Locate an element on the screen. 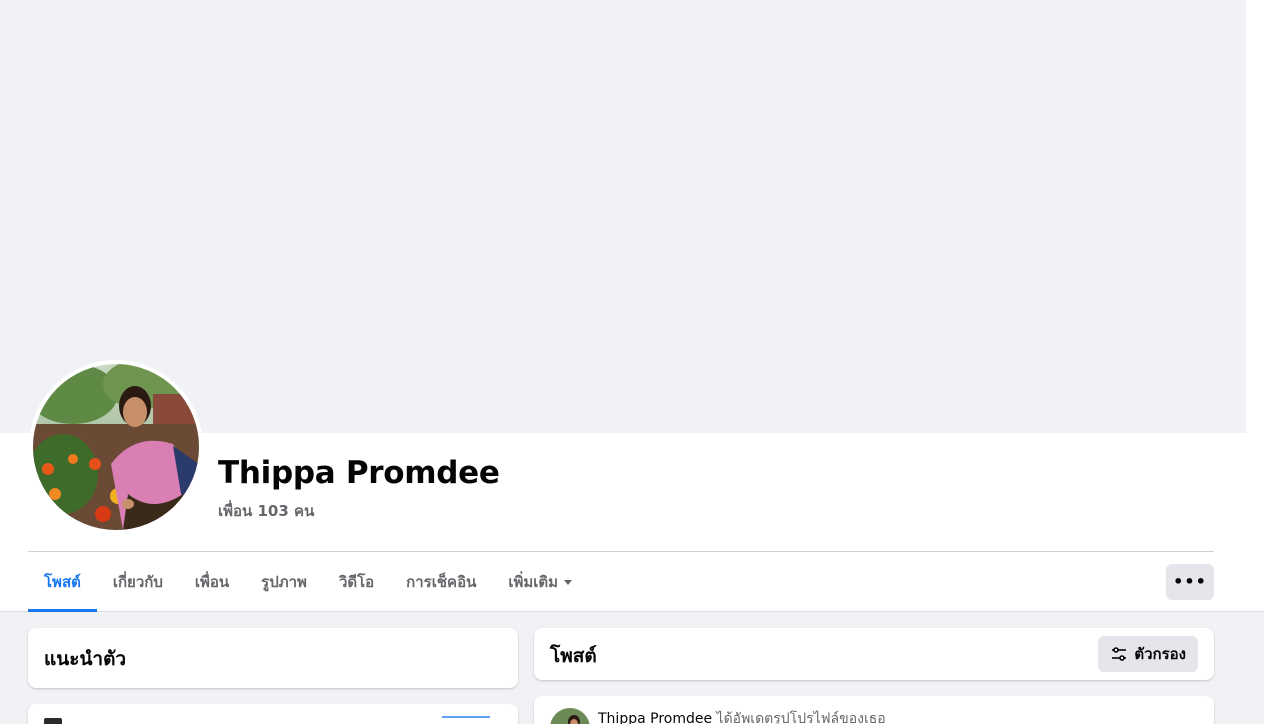 Image resolution: width=1264 pixels, height=724 pixels. tab-label: เกี่ยวกับ is located at coordinates (137, 582).